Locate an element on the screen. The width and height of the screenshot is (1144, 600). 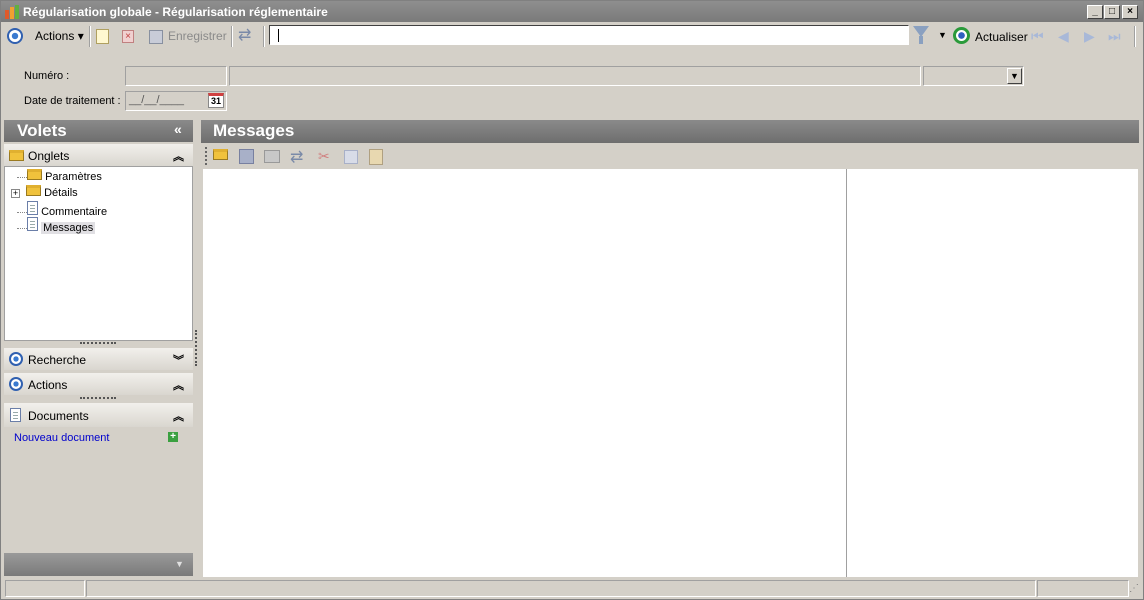
paste-icon is located at coordinates (376, 157).